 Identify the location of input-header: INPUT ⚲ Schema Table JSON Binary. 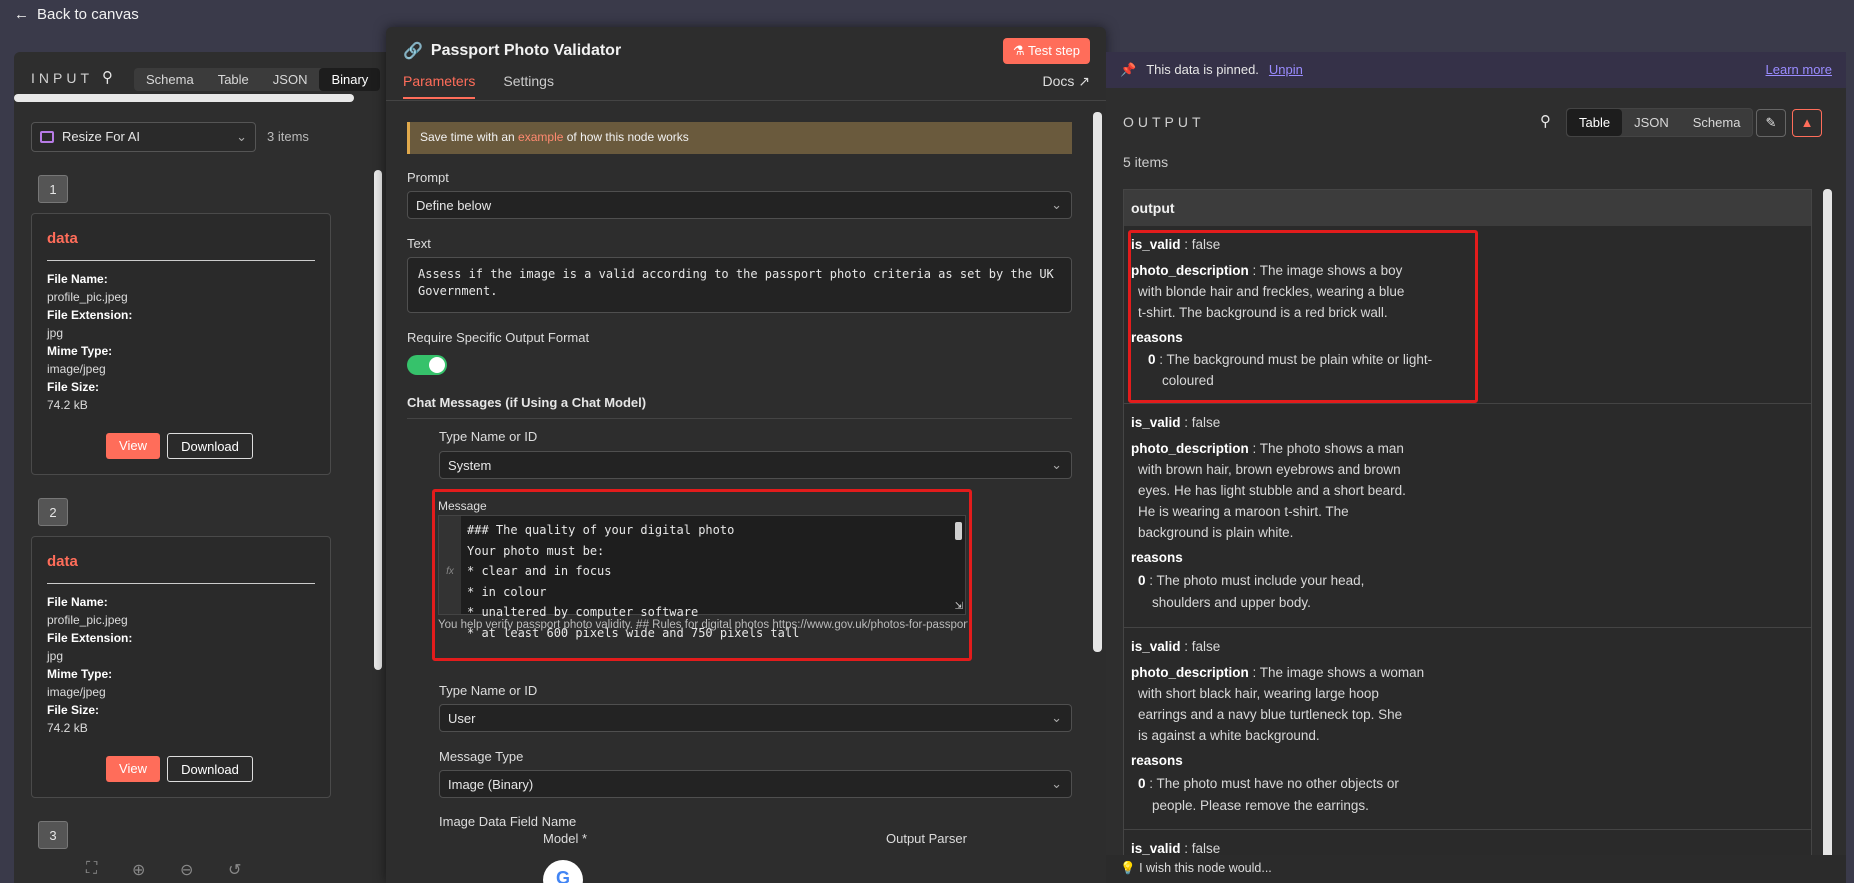
(200, 79).